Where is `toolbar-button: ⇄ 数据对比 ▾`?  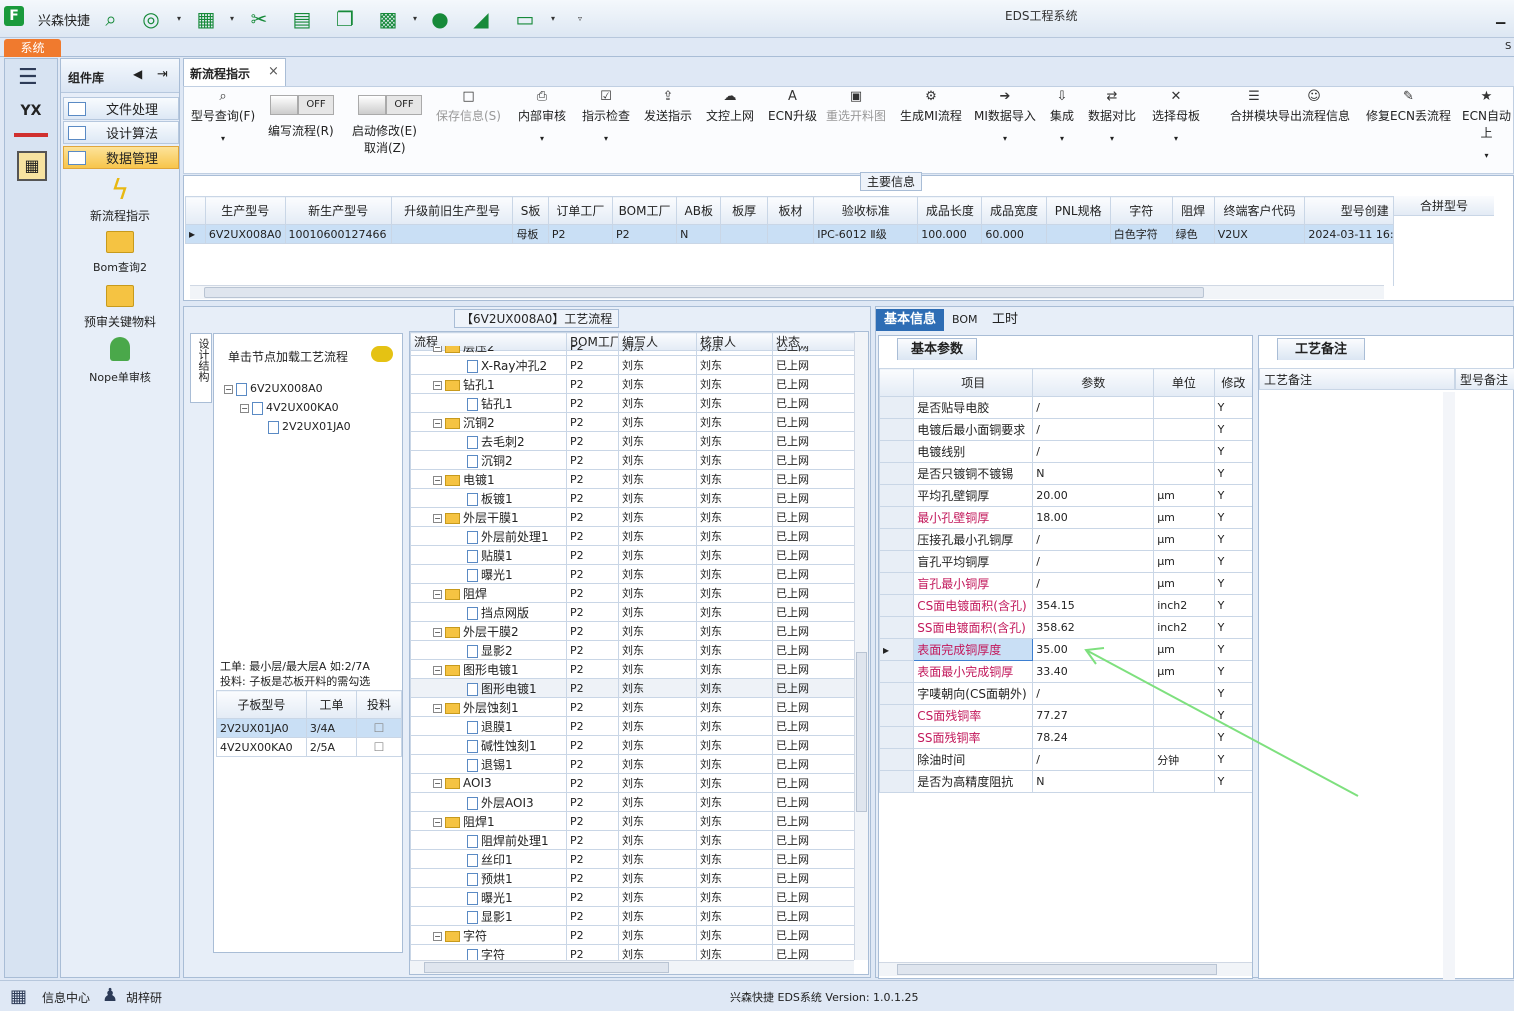 toolbar-button: ⇄ 数据对比 ▾ is located at coordinates (1112, 116).